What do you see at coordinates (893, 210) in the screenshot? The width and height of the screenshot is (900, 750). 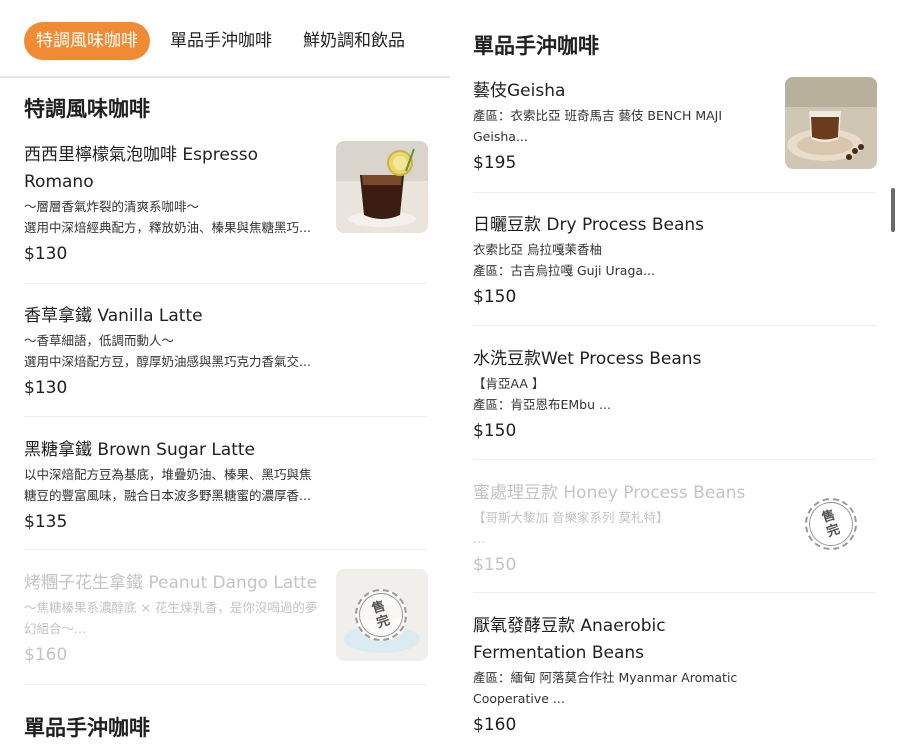 I see `scrollbar-thumb` at bounding box center [893, 210].